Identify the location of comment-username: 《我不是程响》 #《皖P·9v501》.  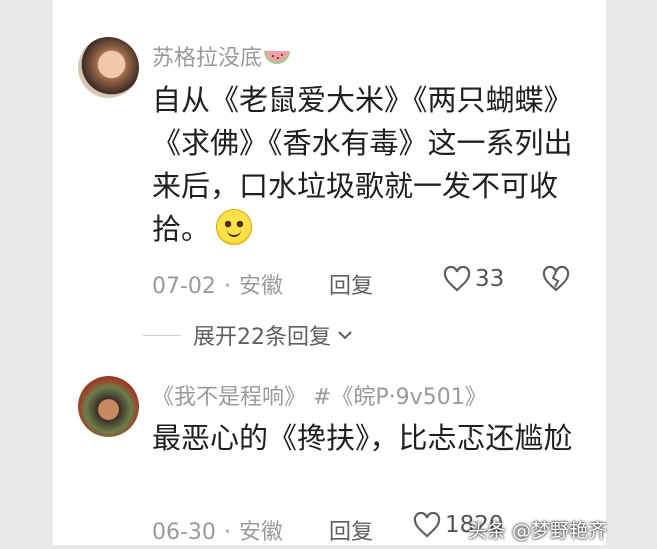
(319, 395).